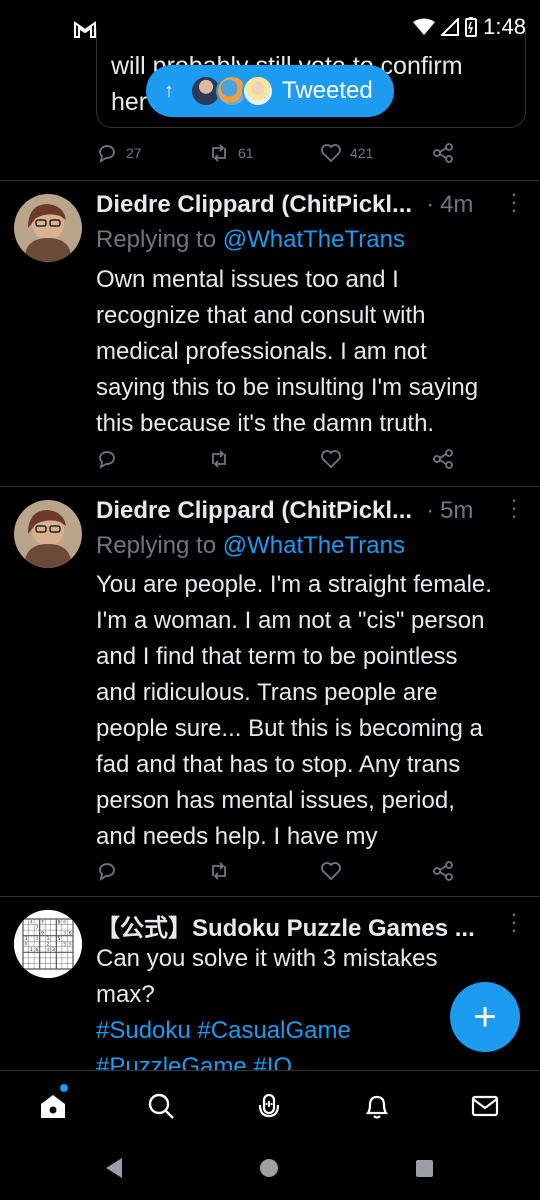  I want to click on notifications-icon, so click(377, 1106).